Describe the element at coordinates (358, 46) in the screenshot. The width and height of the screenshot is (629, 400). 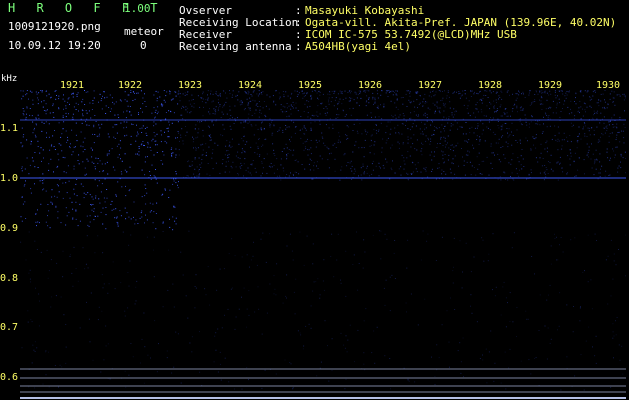
I see `info-value-antenna: A504HB(yagi 4el)` at that location.